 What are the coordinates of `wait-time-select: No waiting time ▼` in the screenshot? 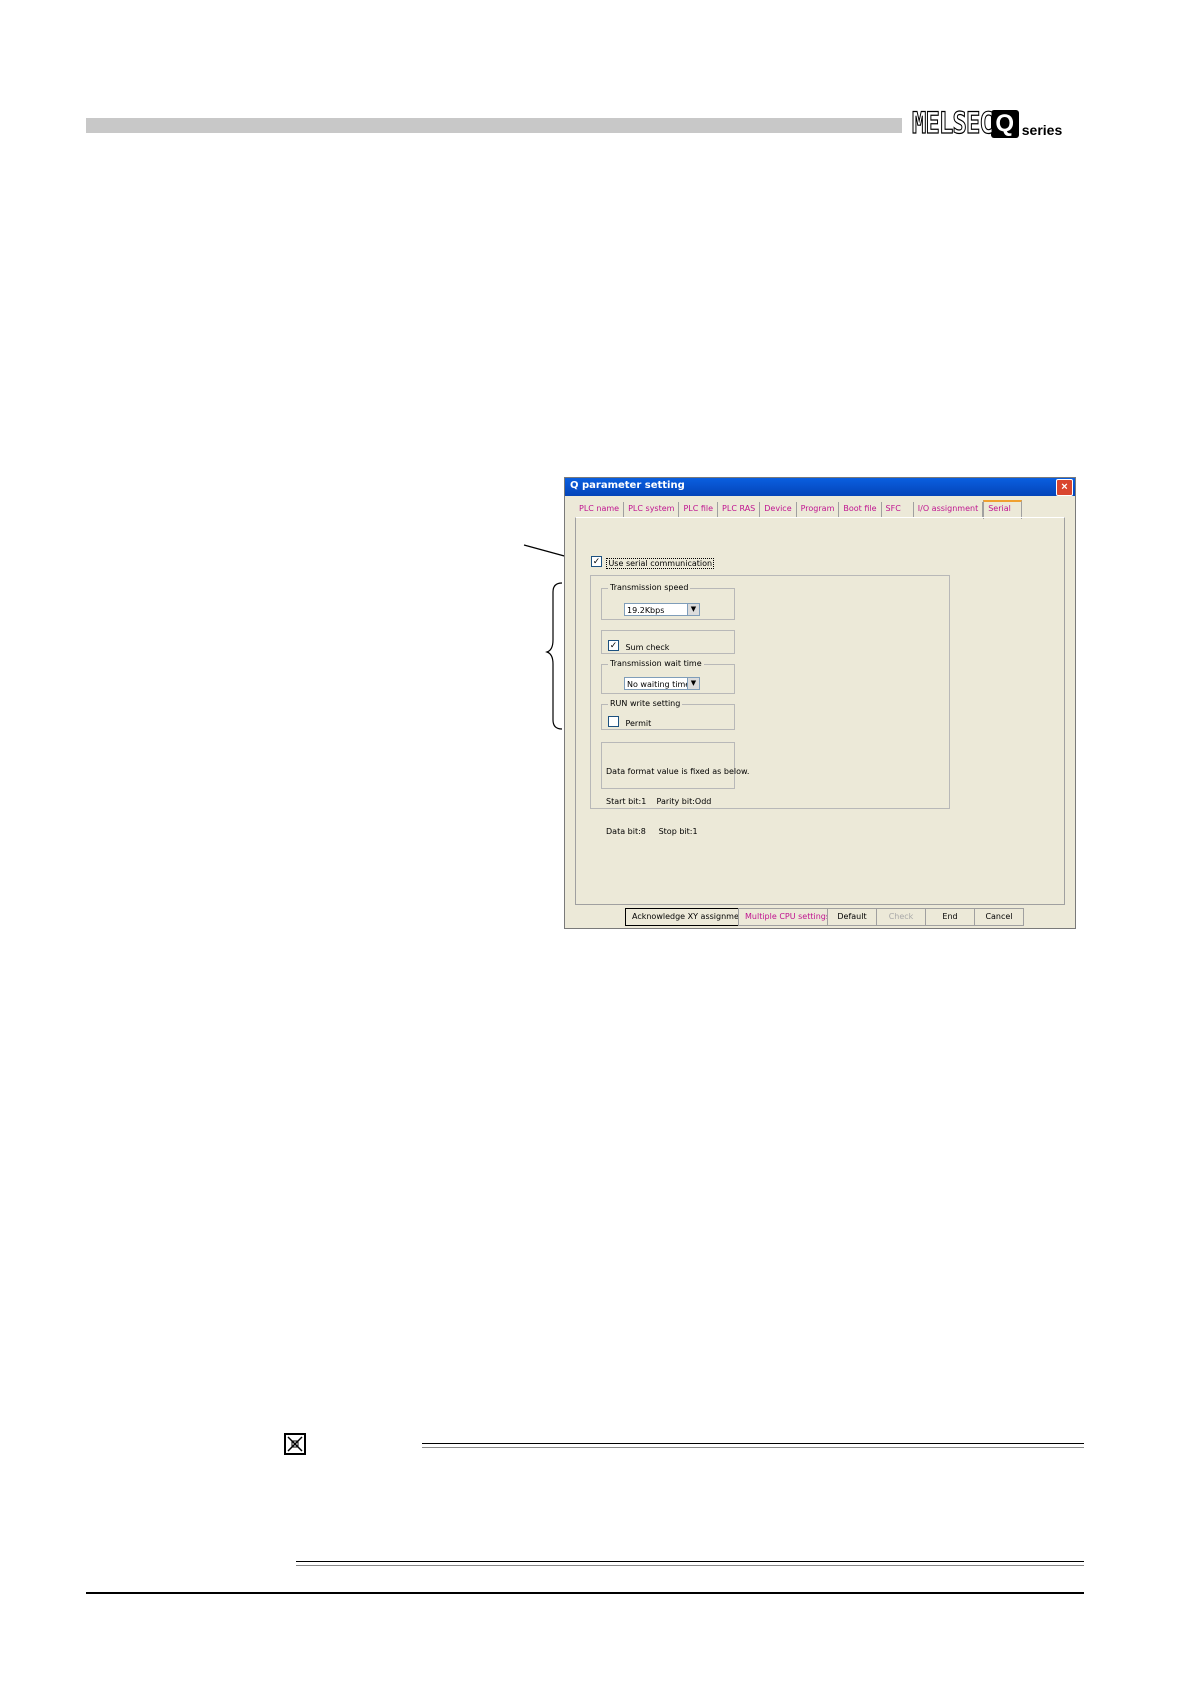 It's located at (662, 683).